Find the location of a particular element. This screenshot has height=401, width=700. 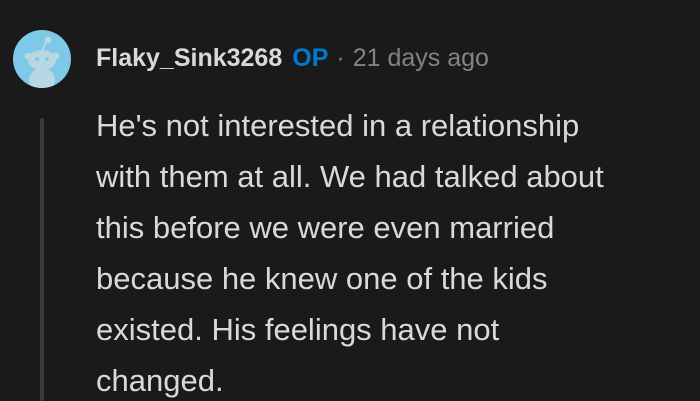

op-badge: OP is located at coordinates (310, 57).